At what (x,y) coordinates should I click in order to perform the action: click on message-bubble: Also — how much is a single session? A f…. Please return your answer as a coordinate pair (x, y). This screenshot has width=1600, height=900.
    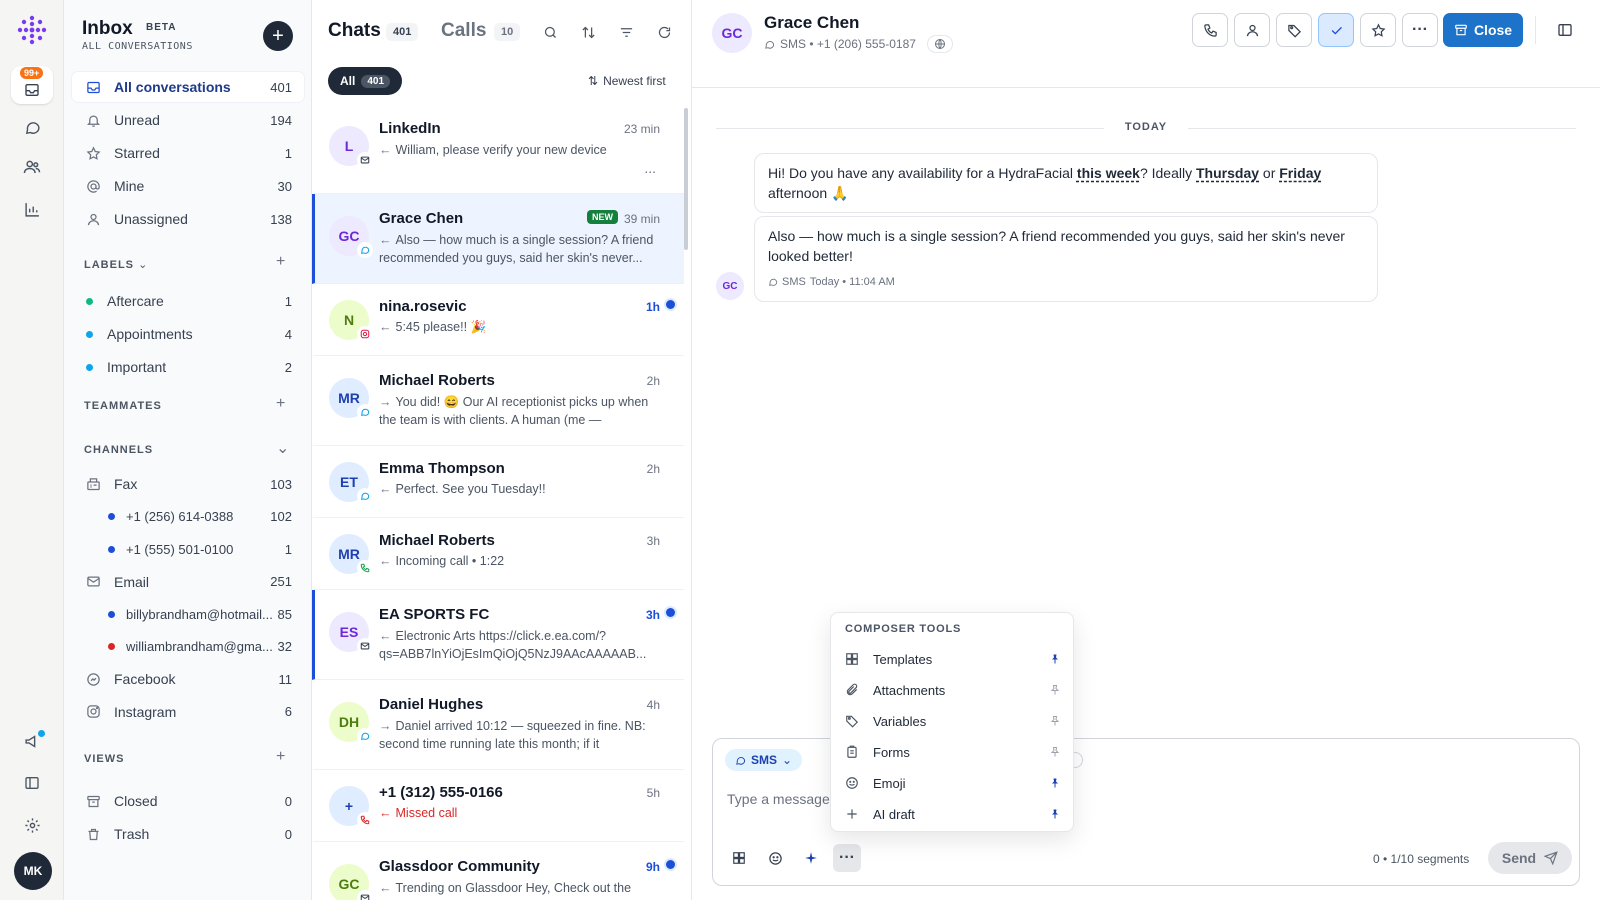
    Looking at the image, I should click on (1066, 259).